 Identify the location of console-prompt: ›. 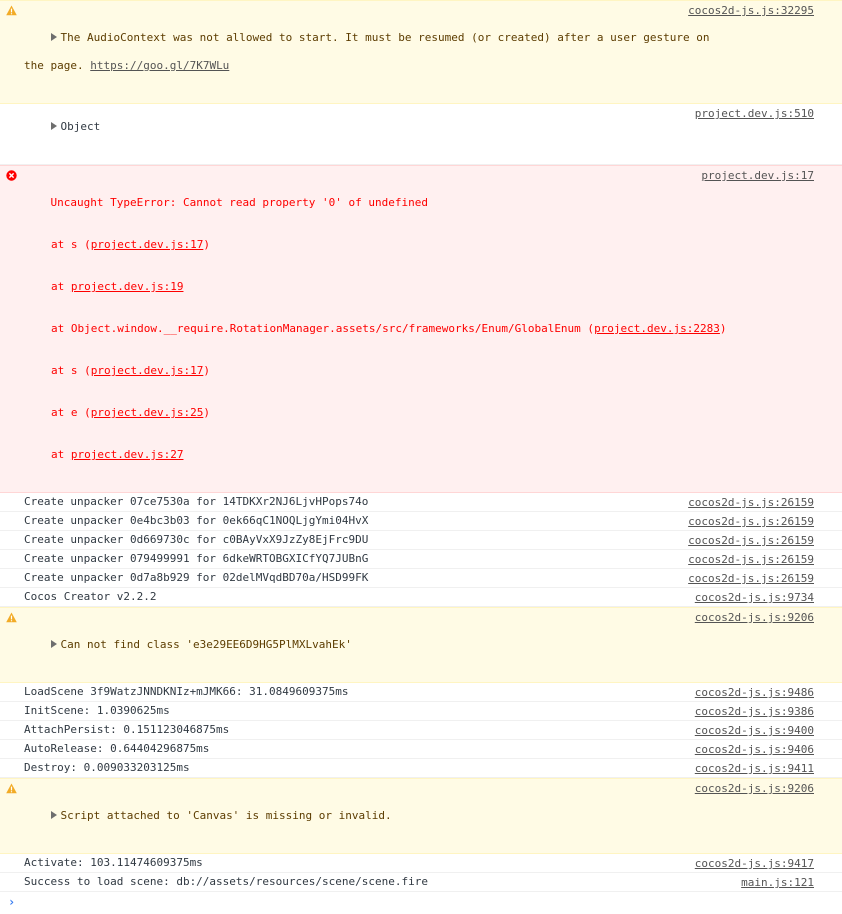
(421, 903).